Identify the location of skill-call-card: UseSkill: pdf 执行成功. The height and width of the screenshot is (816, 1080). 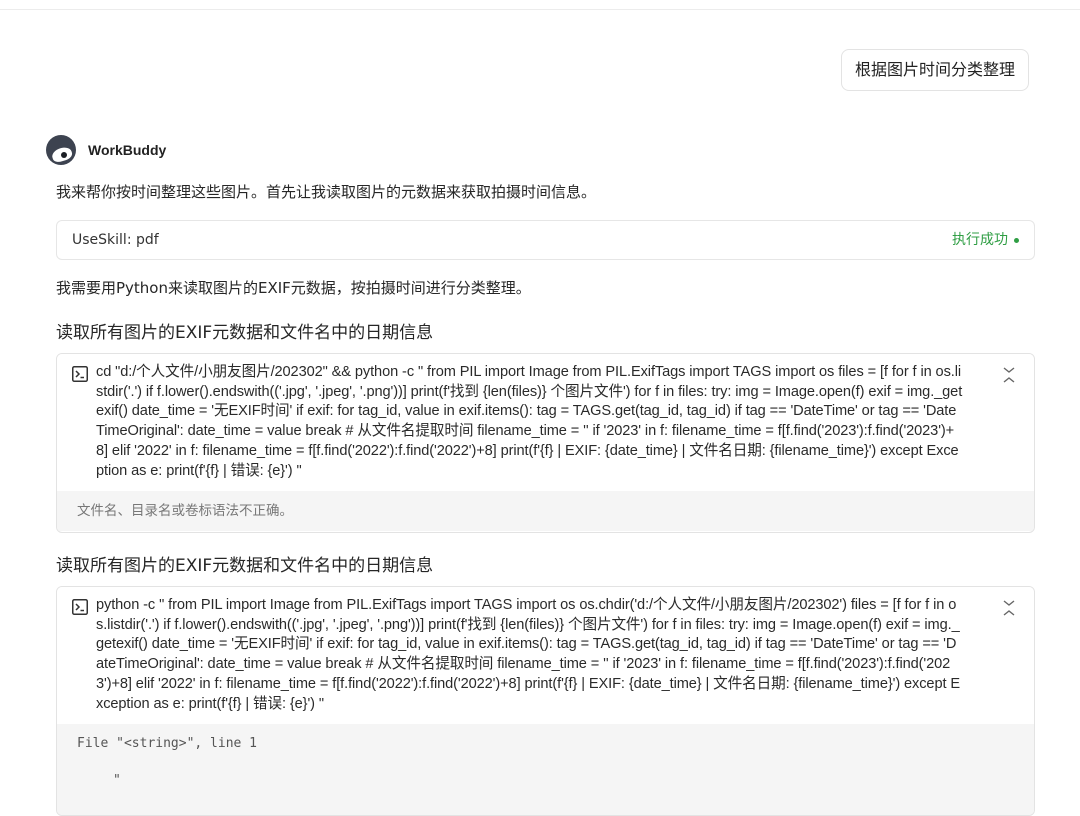
(545, 240).